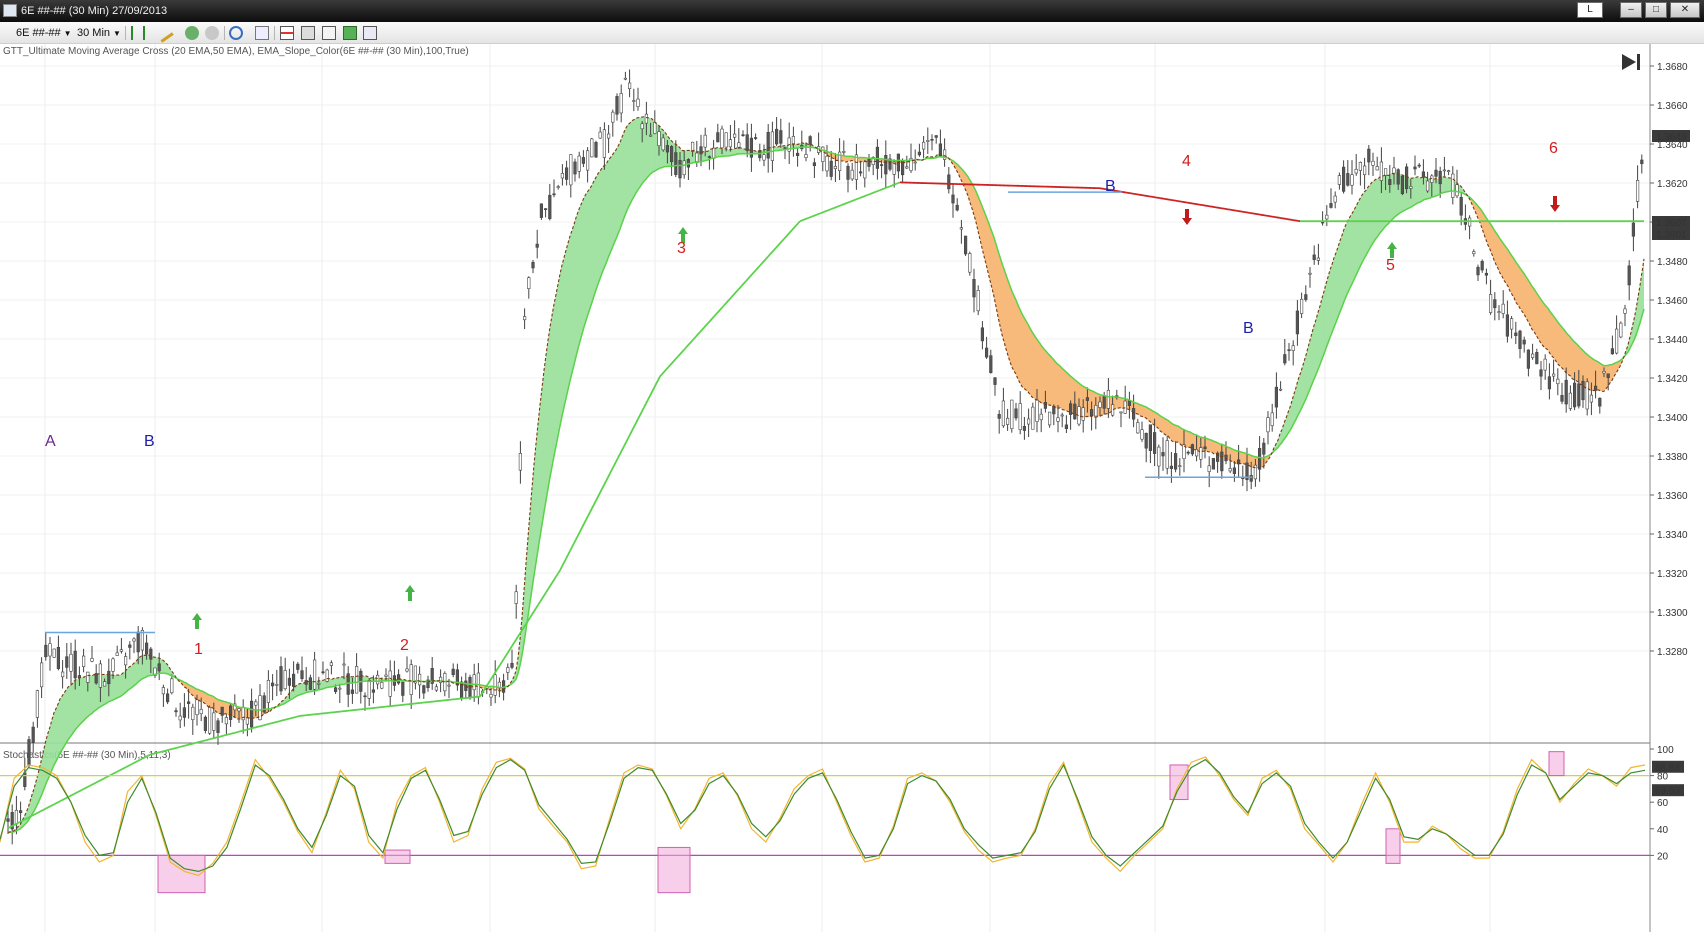  I want to click on hide-drawings-icon, so click(212, 33).